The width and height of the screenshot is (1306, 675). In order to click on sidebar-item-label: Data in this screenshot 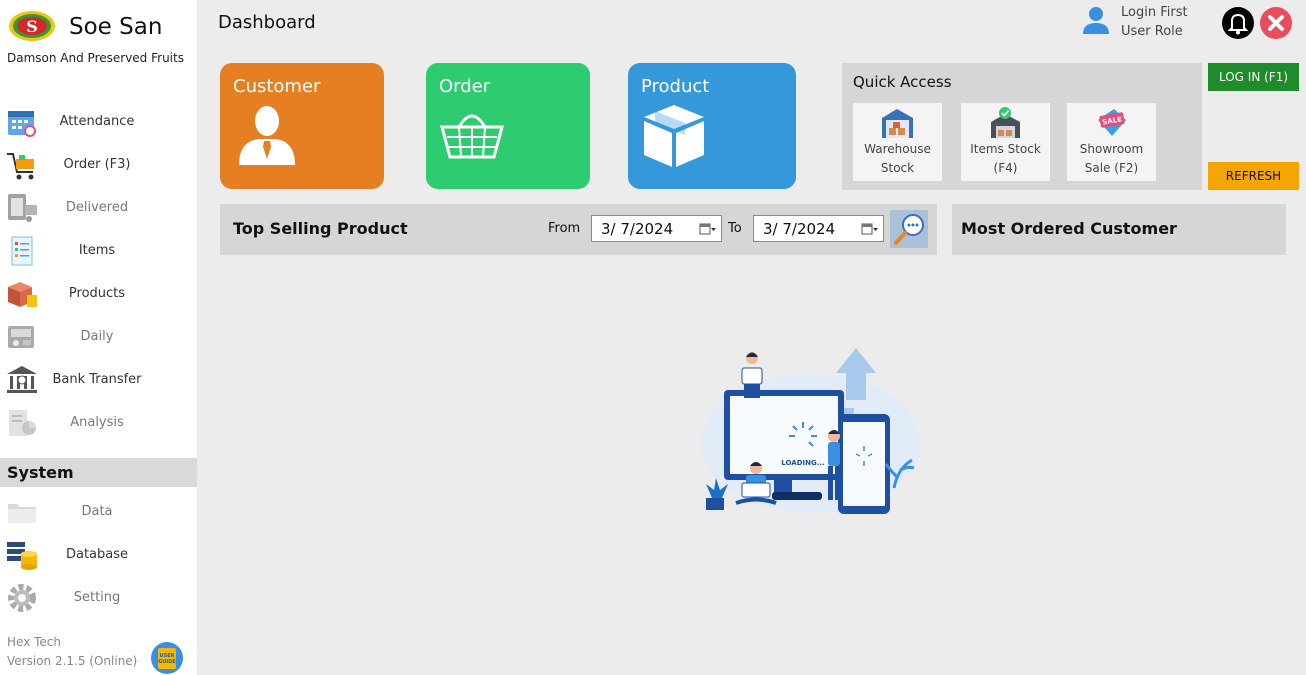, I will do `click(97, 511)`.